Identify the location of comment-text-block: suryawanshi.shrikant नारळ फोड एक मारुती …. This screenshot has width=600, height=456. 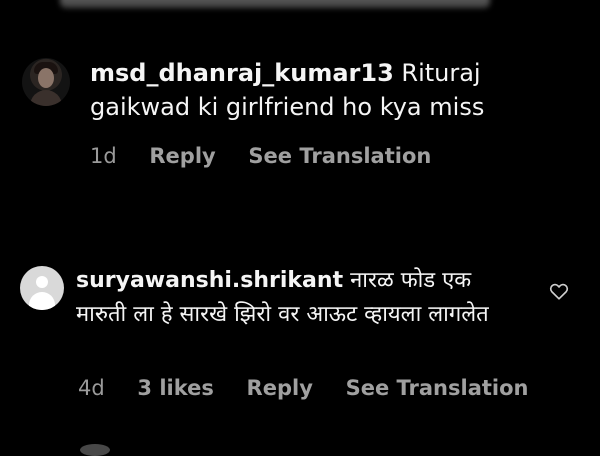
(301, 298).